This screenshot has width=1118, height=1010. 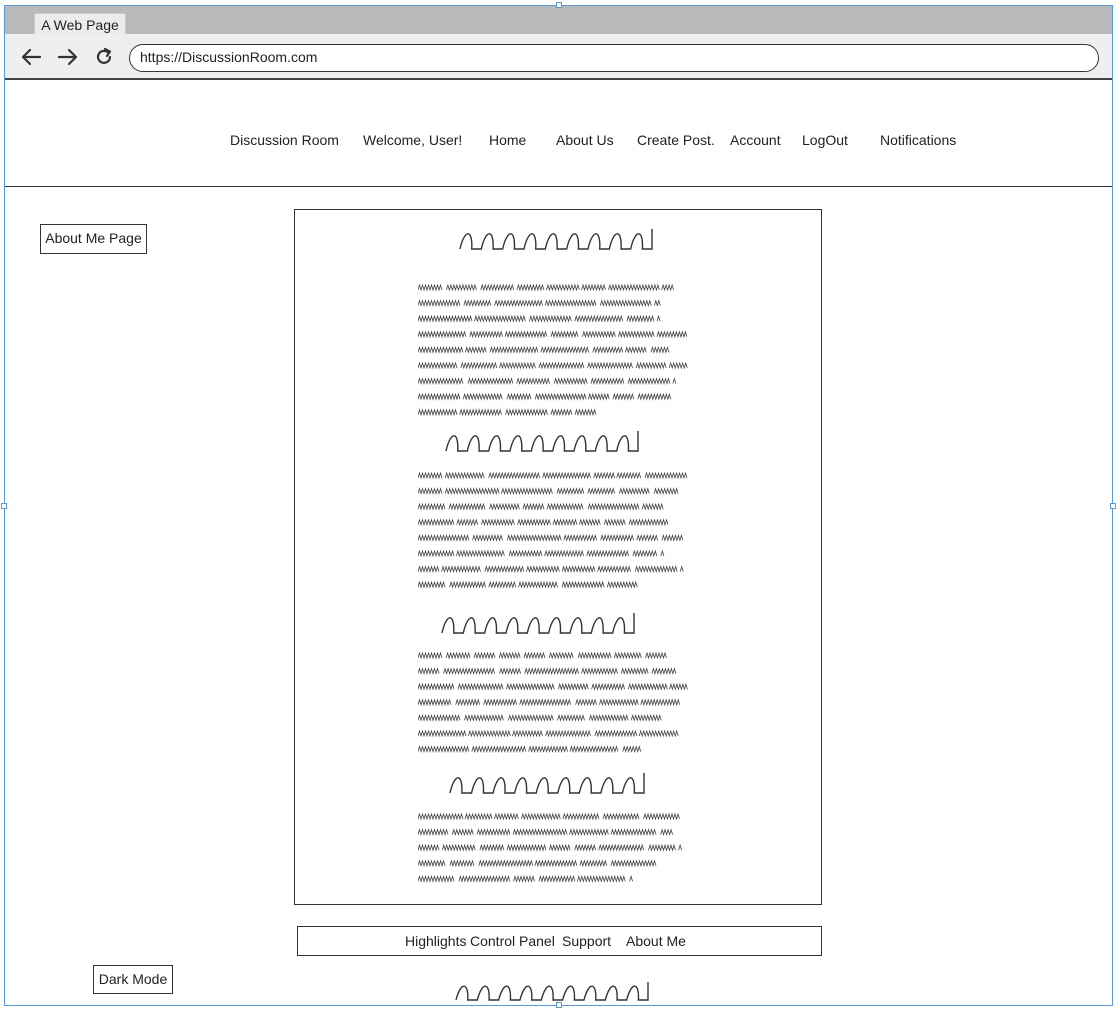 I want to click on footer-control-panel: Control Panel, so click(x=512, y=941).